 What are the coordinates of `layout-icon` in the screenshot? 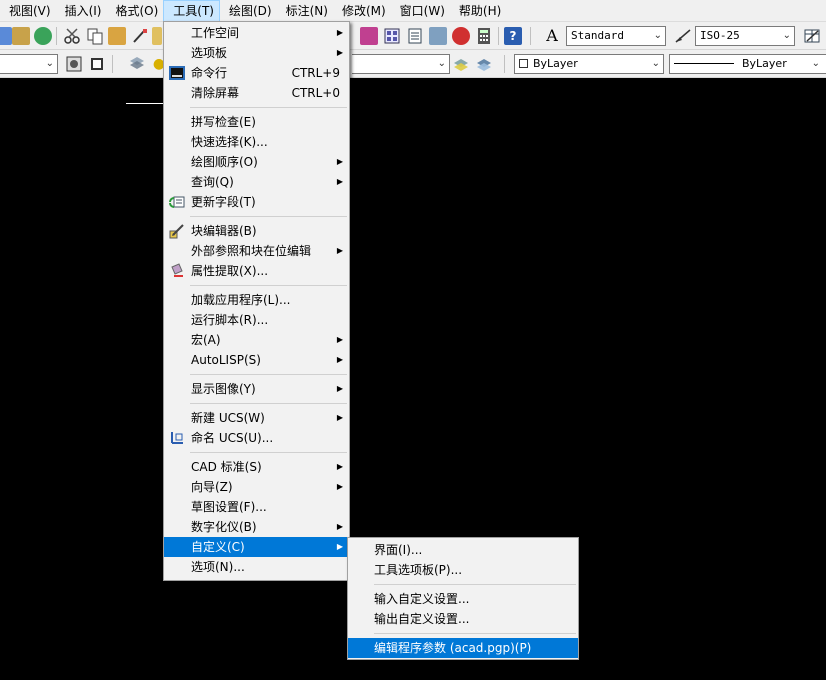 It's located at (97, 64).